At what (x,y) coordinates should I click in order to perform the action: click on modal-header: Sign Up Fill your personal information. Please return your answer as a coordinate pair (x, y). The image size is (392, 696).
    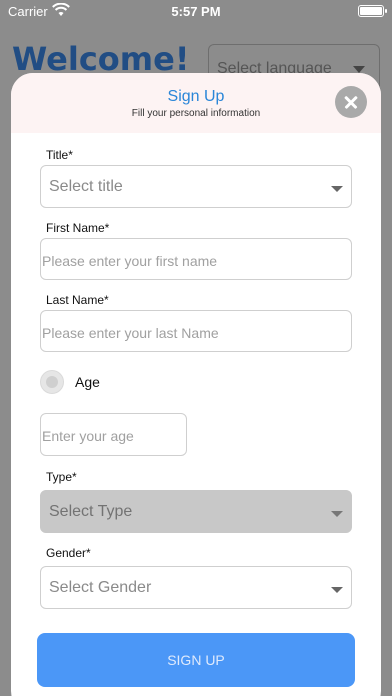
    Looking at the image, I should click on (196, 103).